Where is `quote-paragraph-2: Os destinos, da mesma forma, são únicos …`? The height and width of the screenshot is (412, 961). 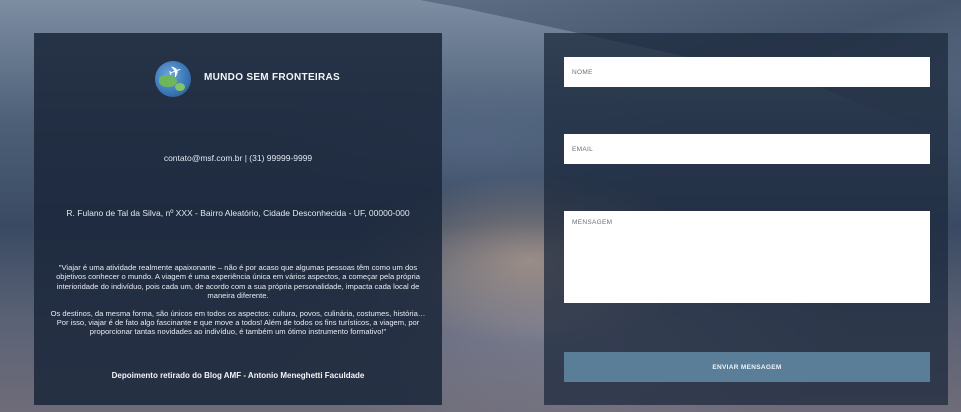 quote-paragraph-2: Os destinos, da mesma forma, são únicos … is located at coordinates (238, 322).